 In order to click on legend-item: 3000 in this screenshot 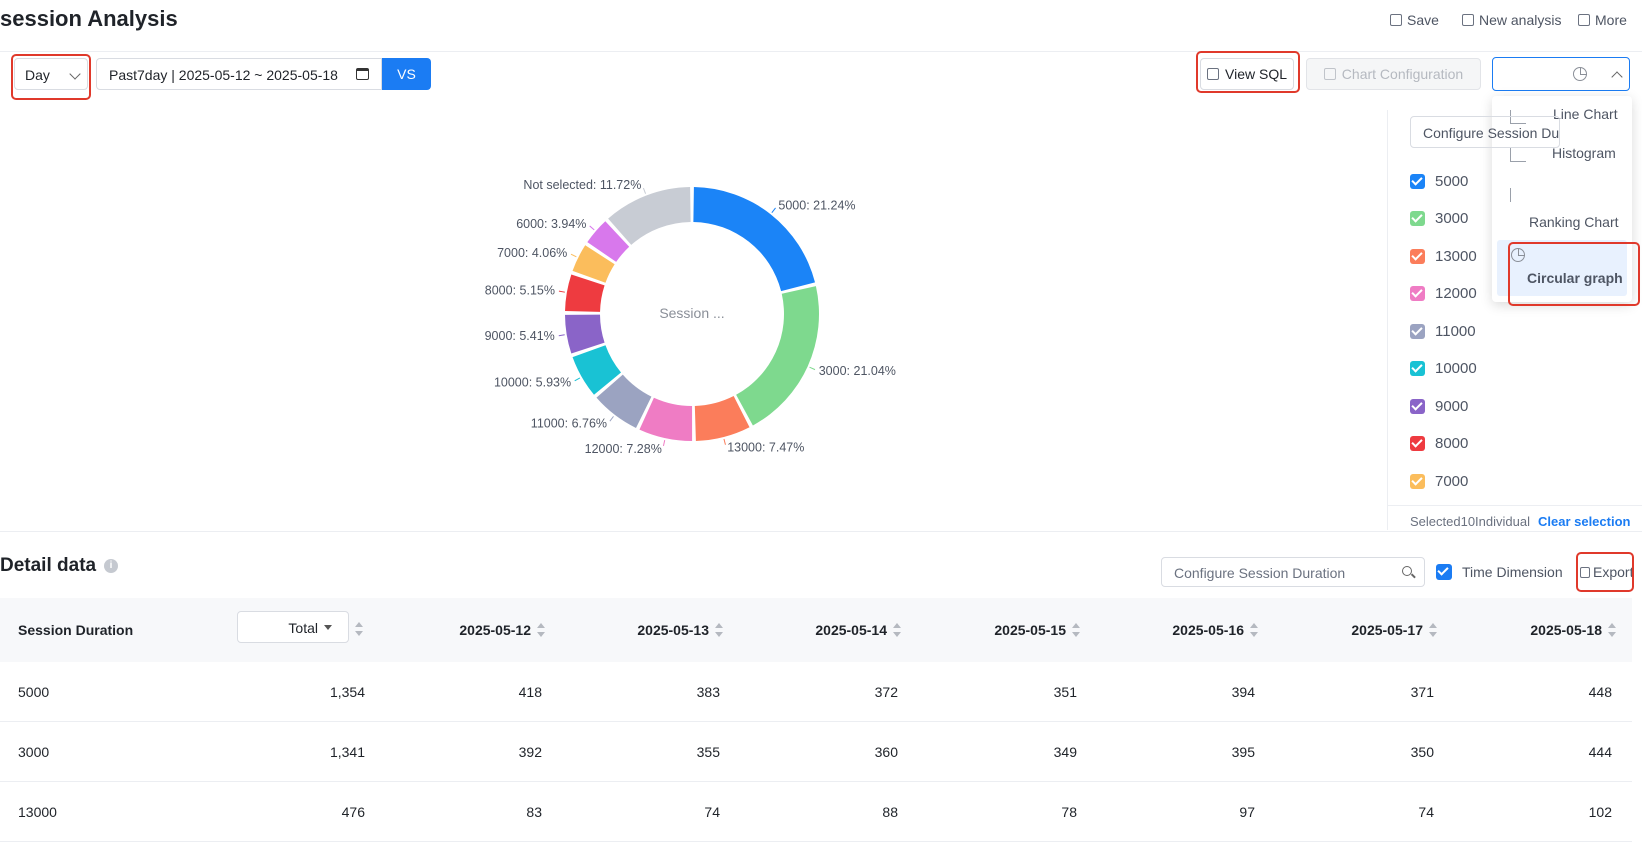, I will do `click(1439, 219)`.